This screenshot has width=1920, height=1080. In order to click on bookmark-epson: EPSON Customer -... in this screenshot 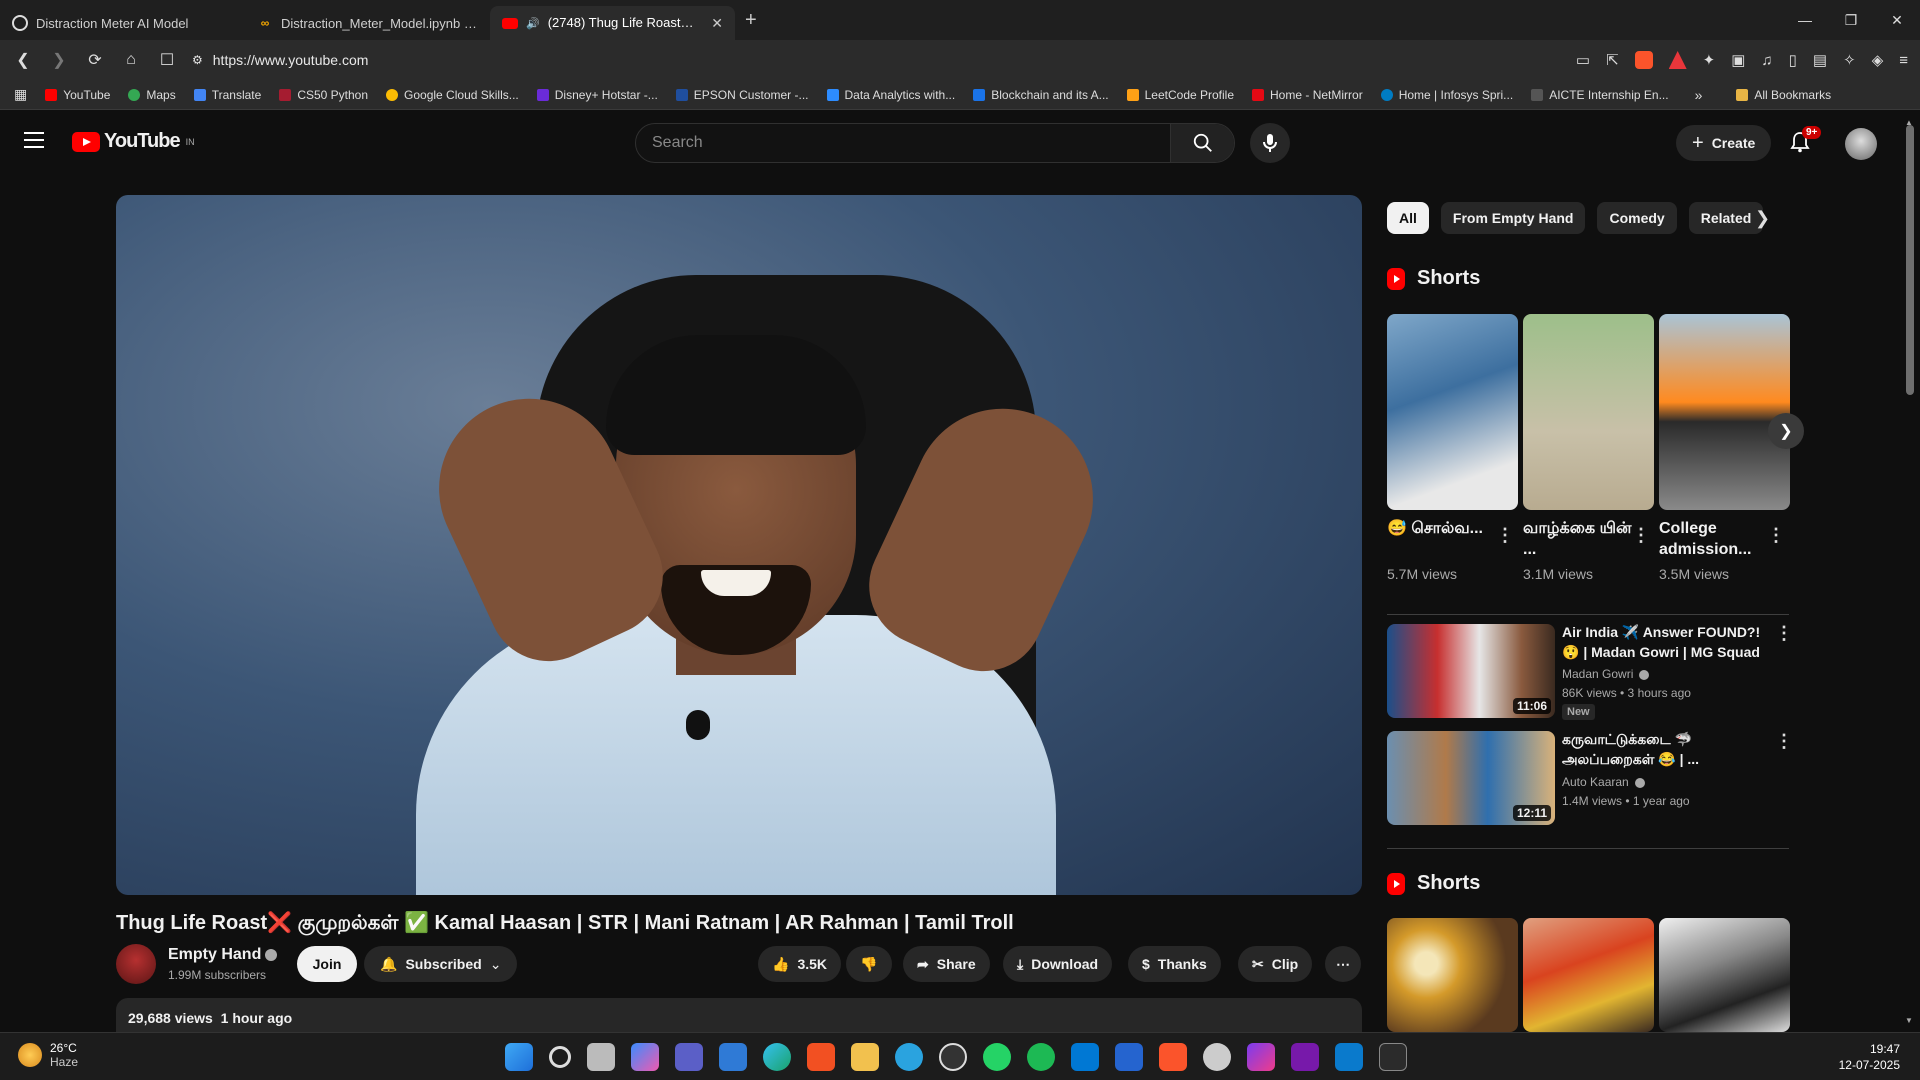, I will do `click(742, 95)`.